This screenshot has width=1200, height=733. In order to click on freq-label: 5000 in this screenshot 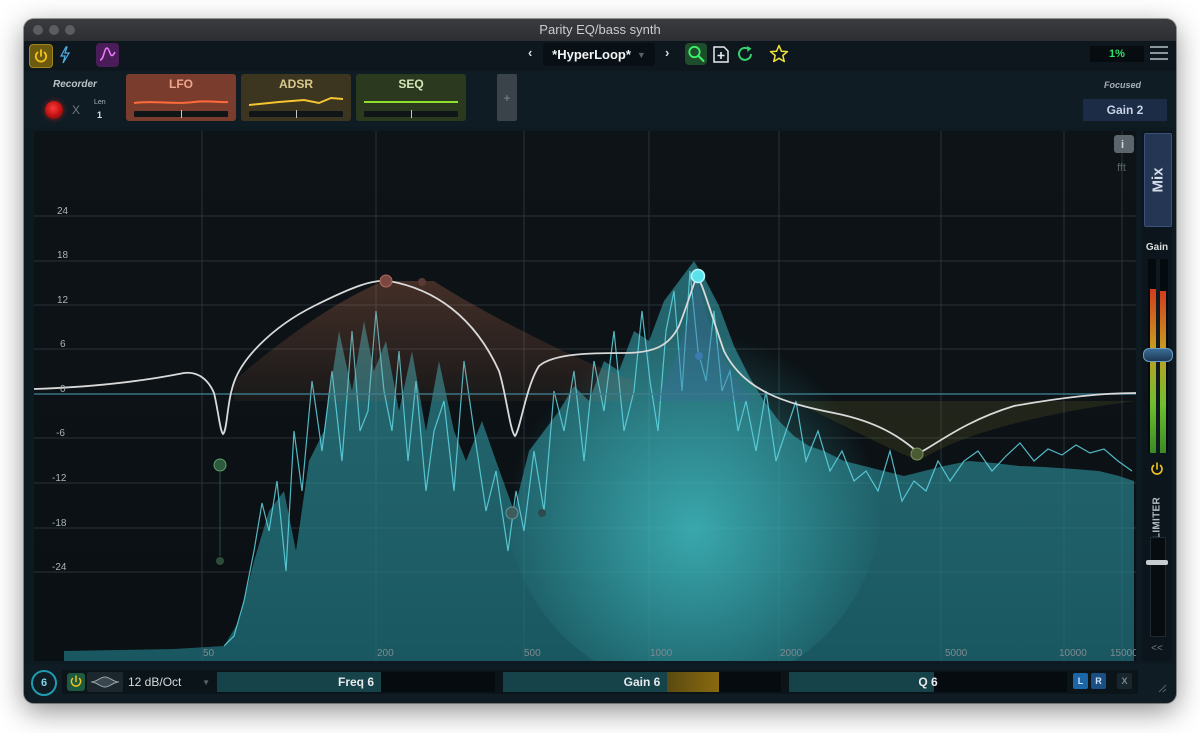, I will do `click(956, 653)`.